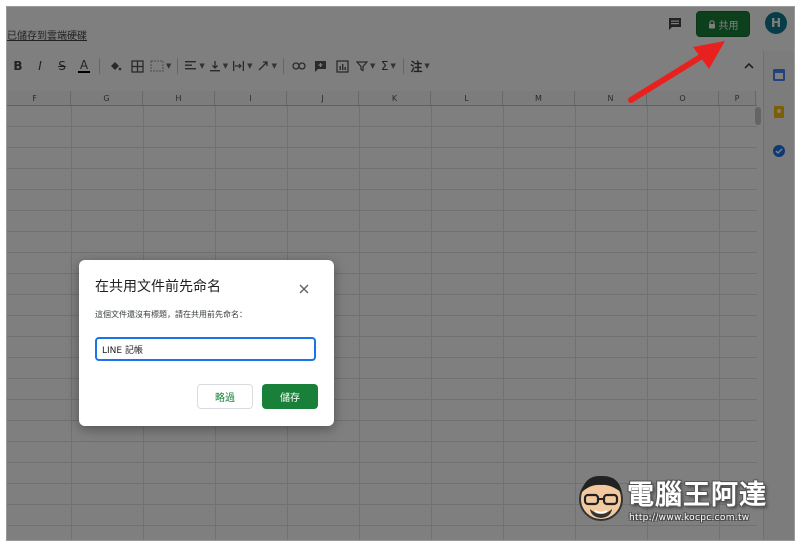 This screenshot has width=800, height=545. Describe the element at coordinates (669, 76) in the screenshot. I see `arrow-shaft` at that location.